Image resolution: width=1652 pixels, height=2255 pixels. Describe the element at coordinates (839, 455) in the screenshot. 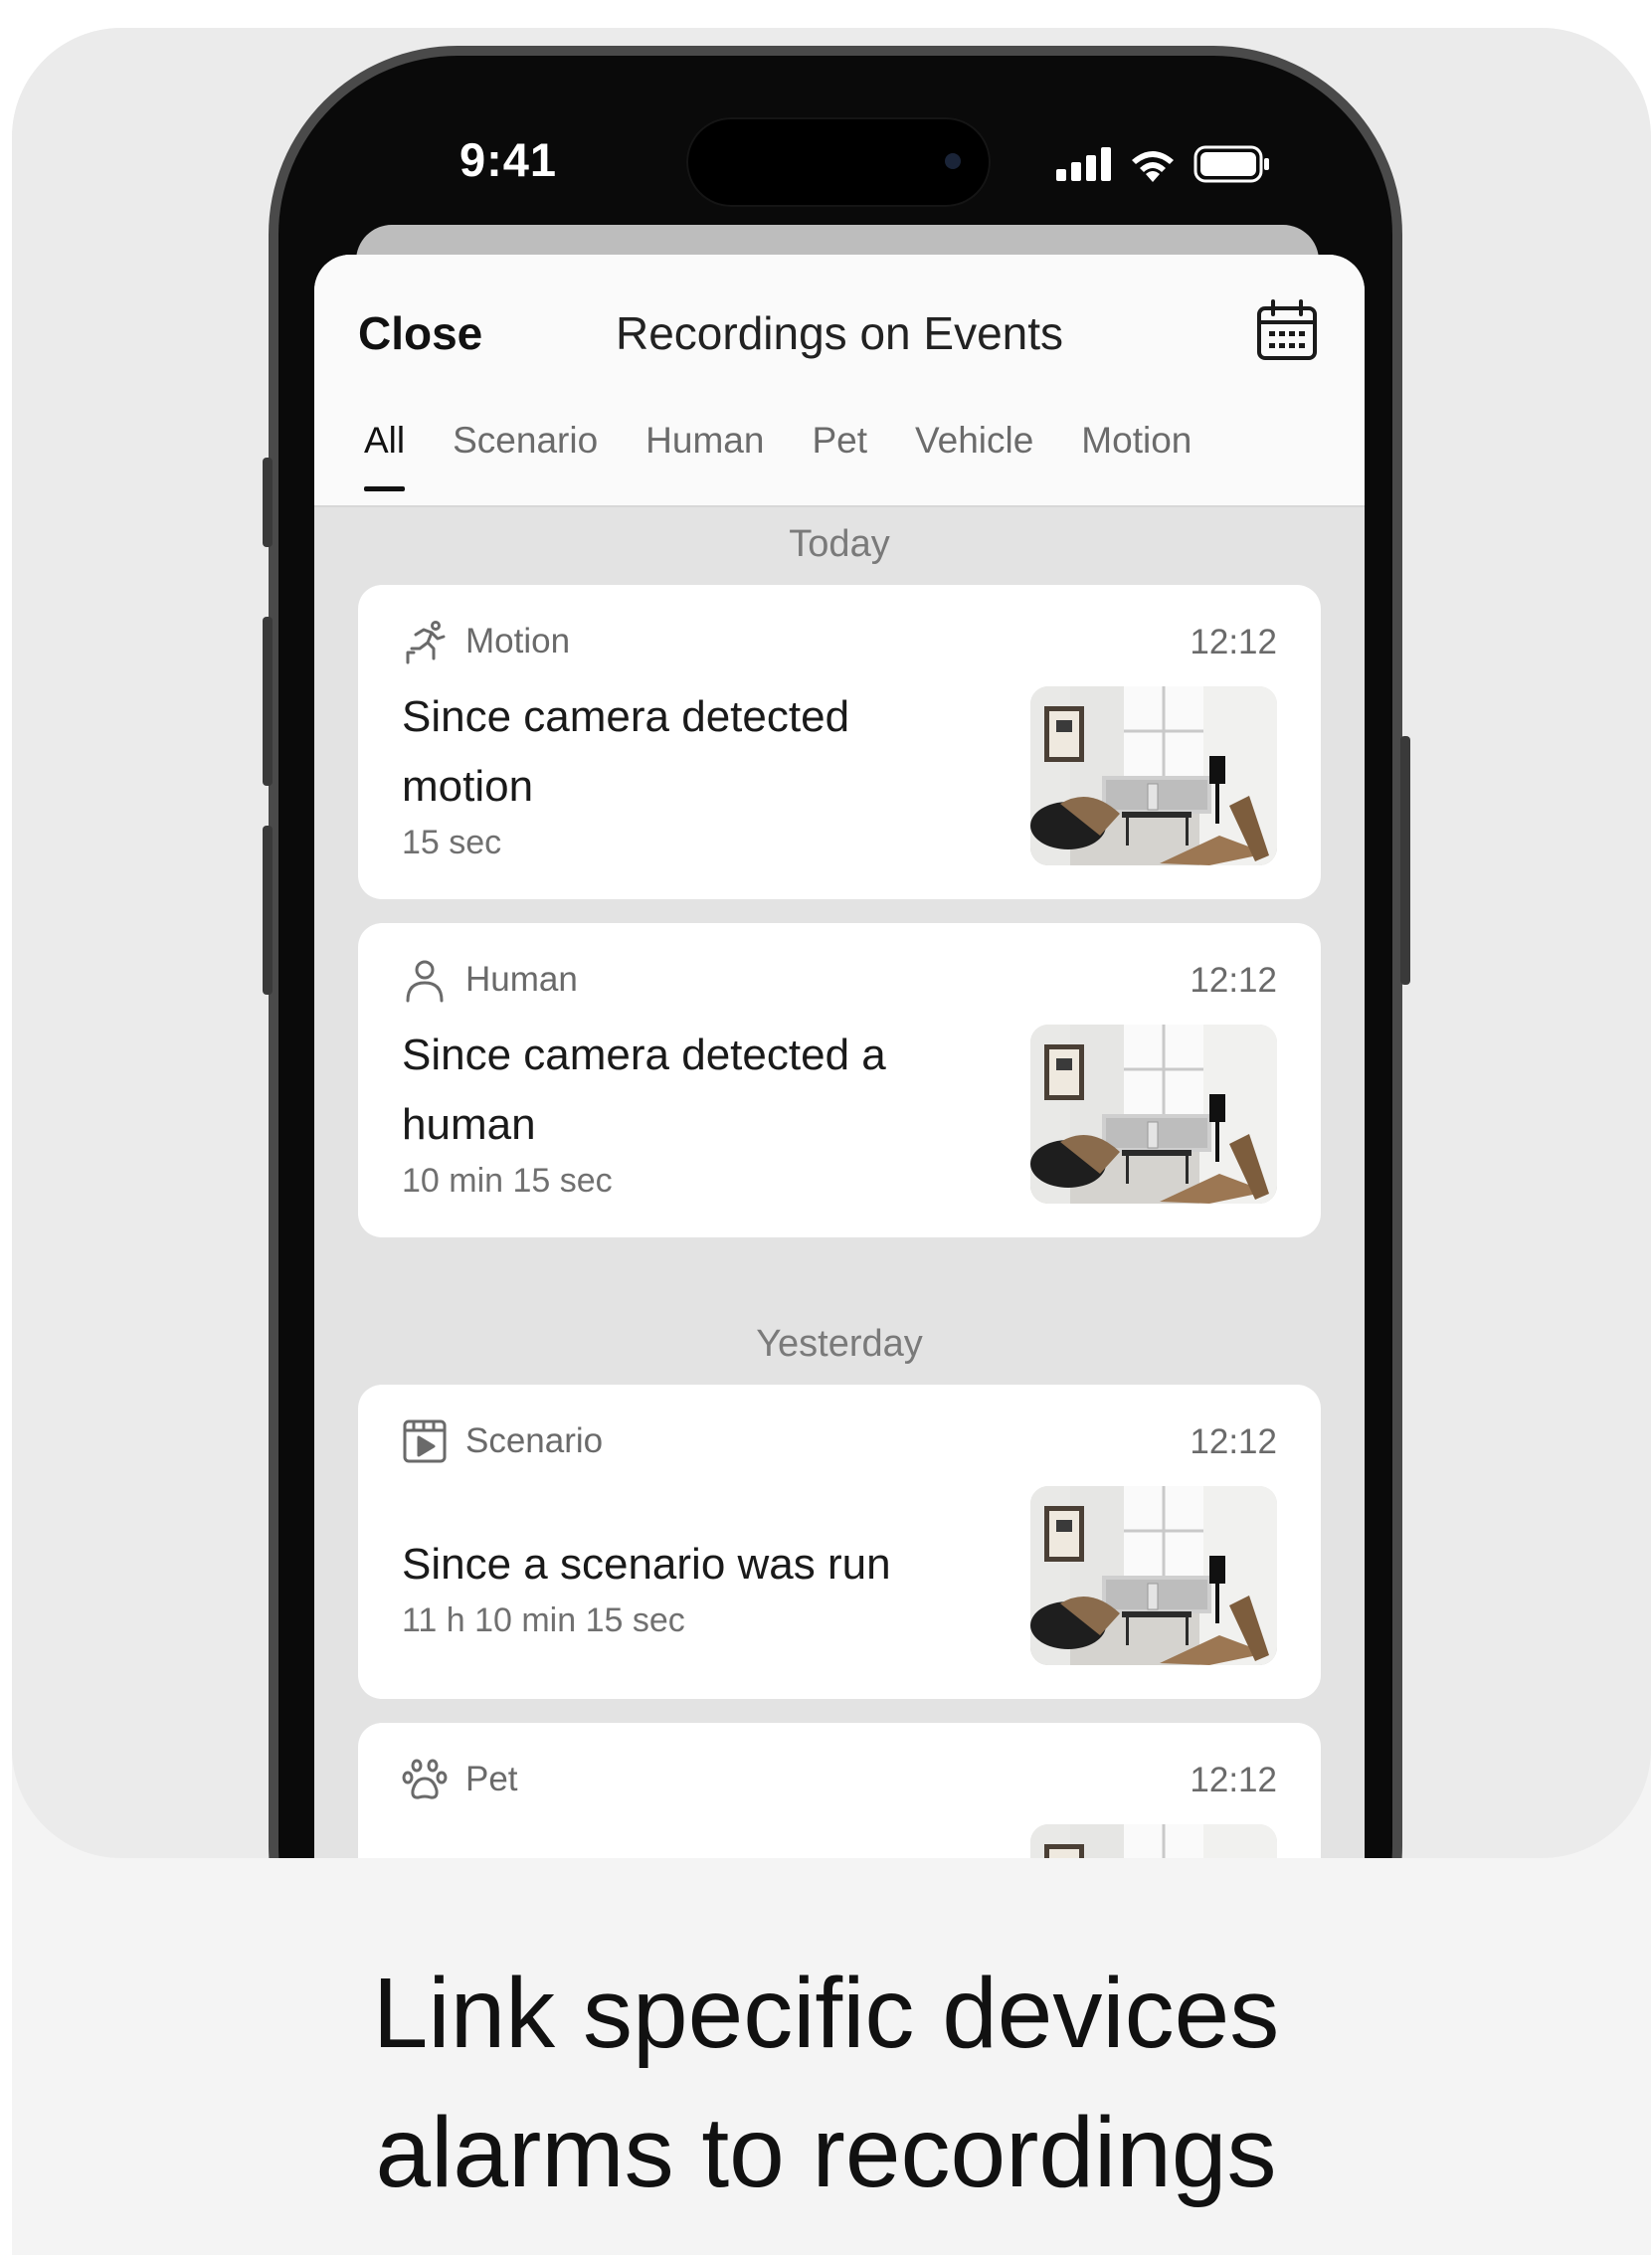

I see `tab-pet: Pet` at that location.